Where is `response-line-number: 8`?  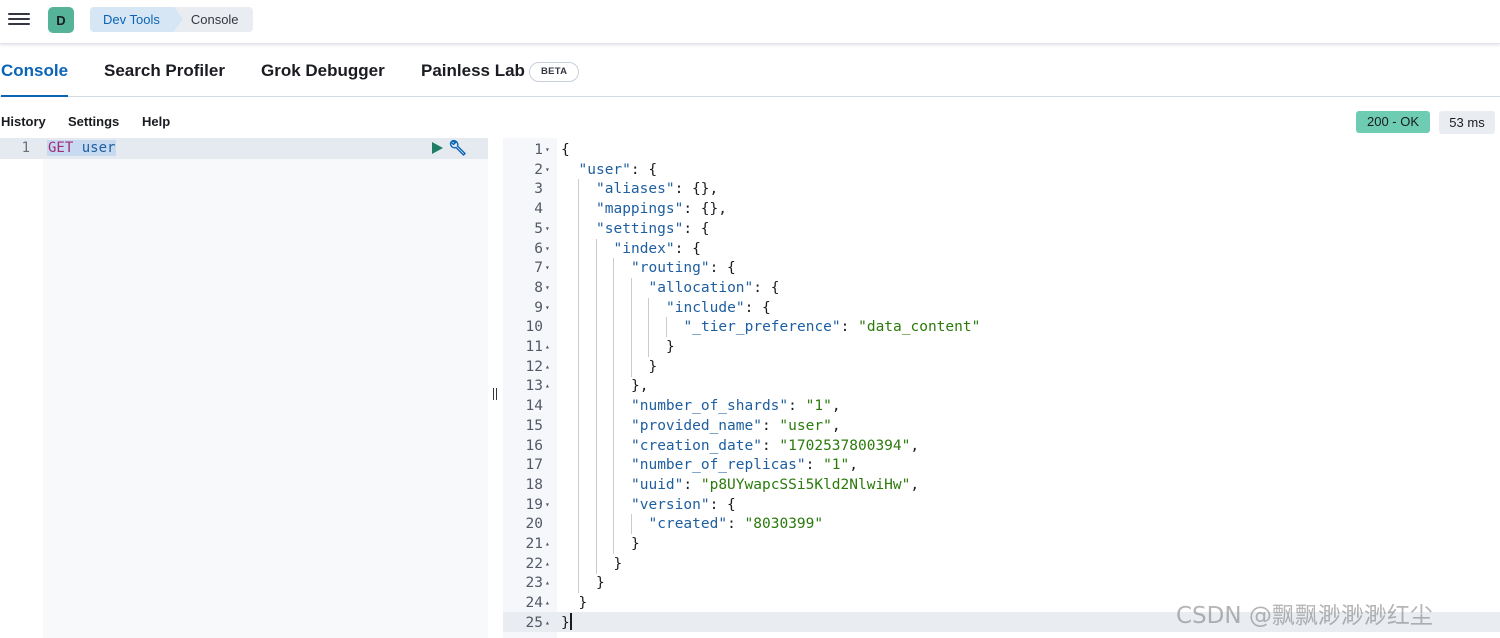 response-line-number: 8 is located at coordinates (538, 287).